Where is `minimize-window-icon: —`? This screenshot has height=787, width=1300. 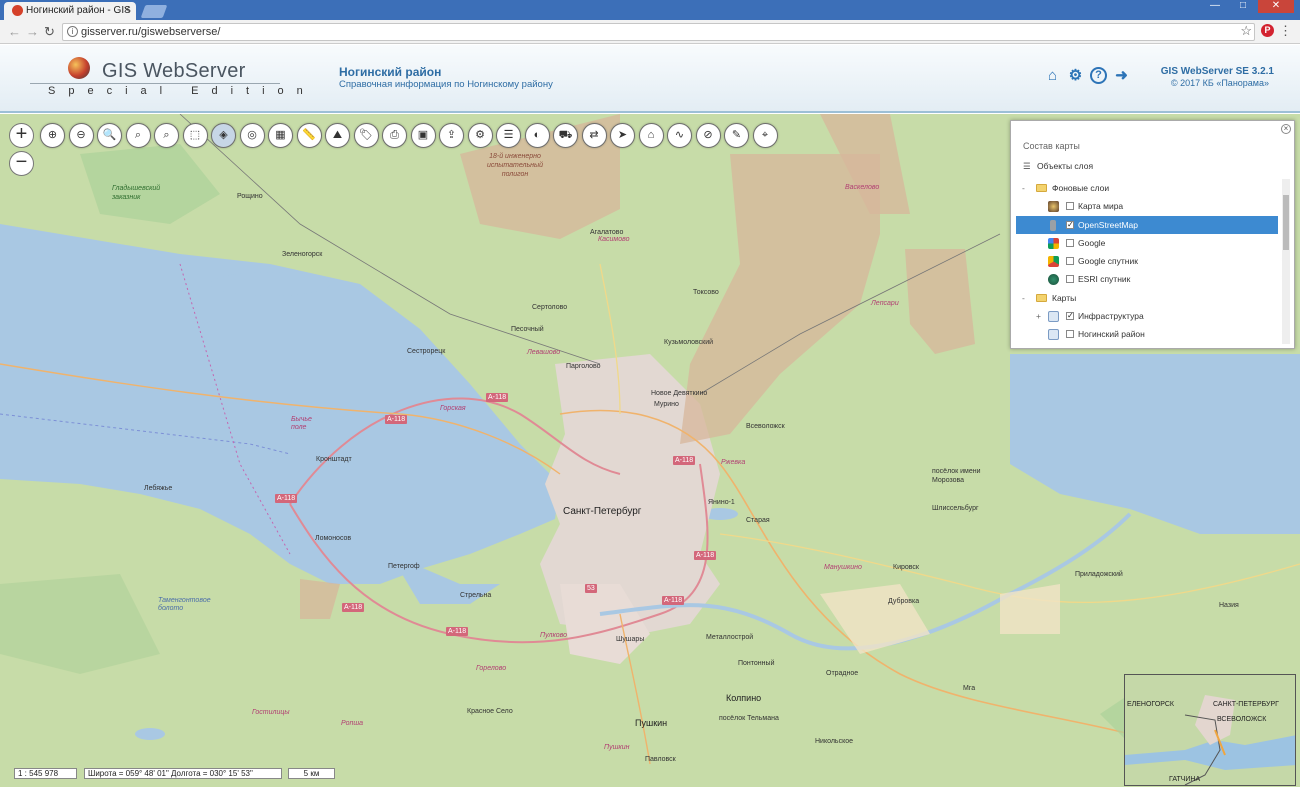 minimize-window-icon: — is located at coordinates (1215, 6).